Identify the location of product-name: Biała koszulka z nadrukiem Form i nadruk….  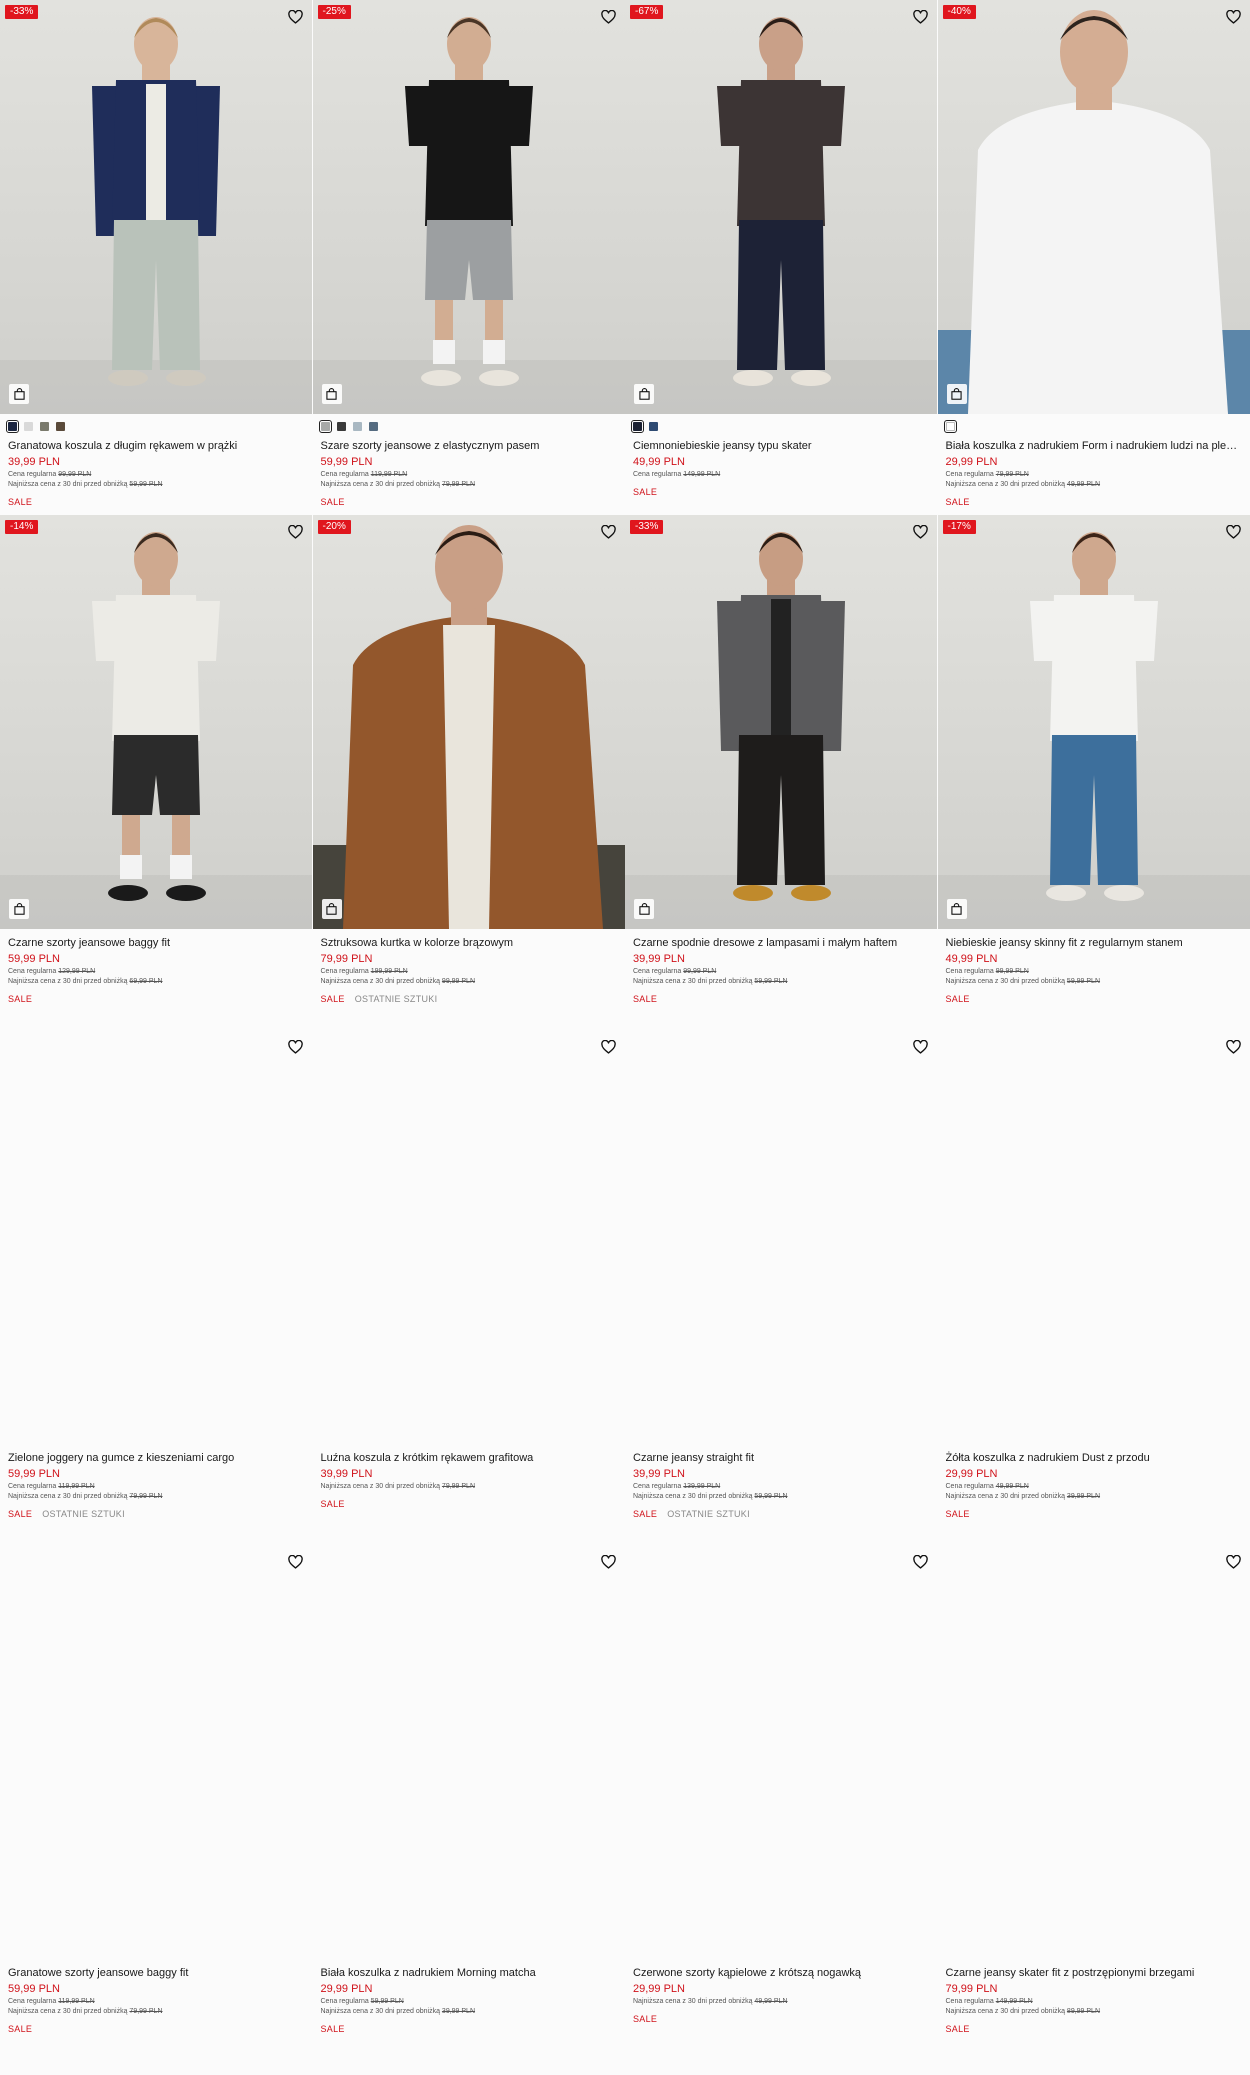
(1094, 446).